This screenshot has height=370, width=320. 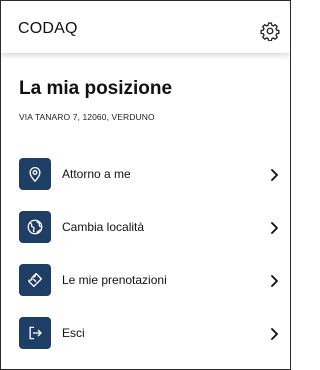 I want to click on menu-item-label: Esci, so click(x=73, y=333).